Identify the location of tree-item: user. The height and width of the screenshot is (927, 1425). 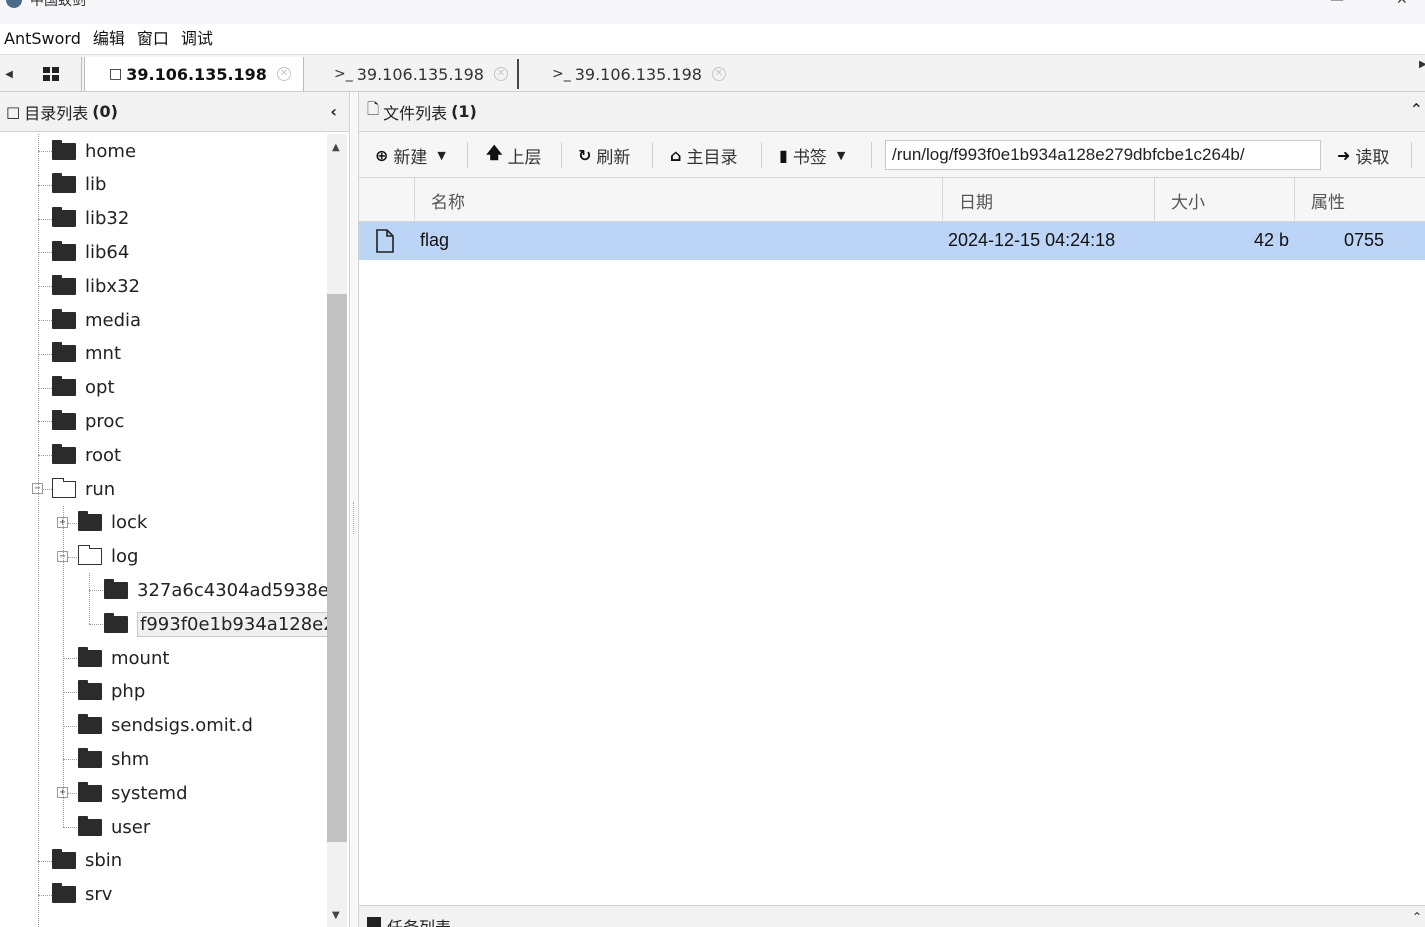
(114, 827).